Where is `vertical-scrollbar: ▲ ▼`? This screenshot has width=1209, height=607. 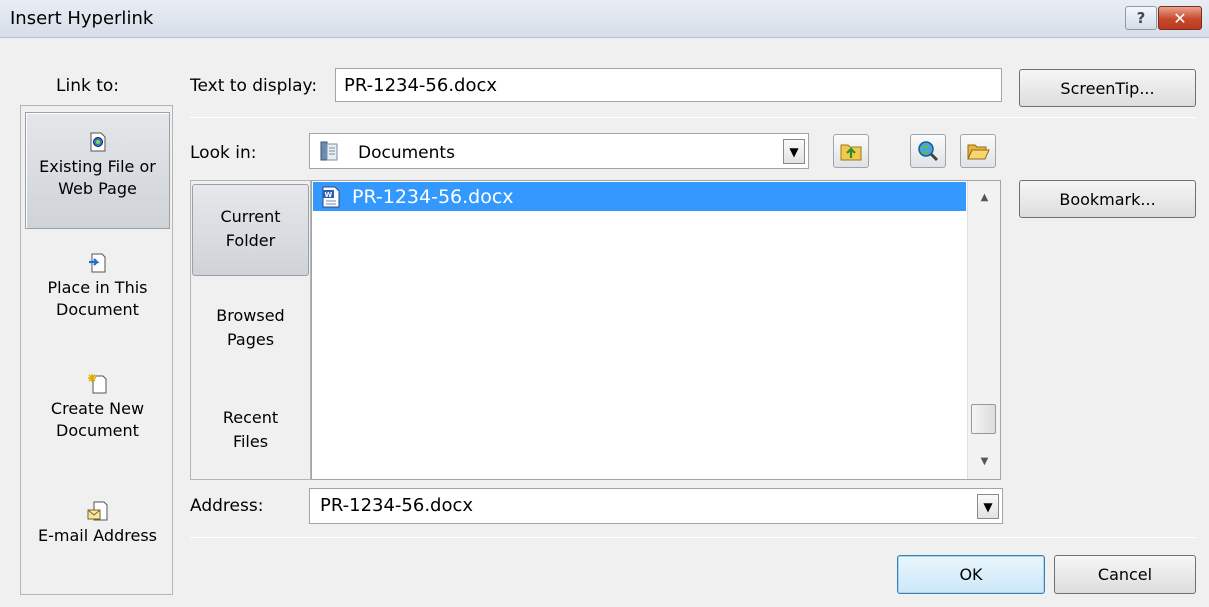
vertical-scrollbar: ▲ ▼ is located at coordinates (983, 330).